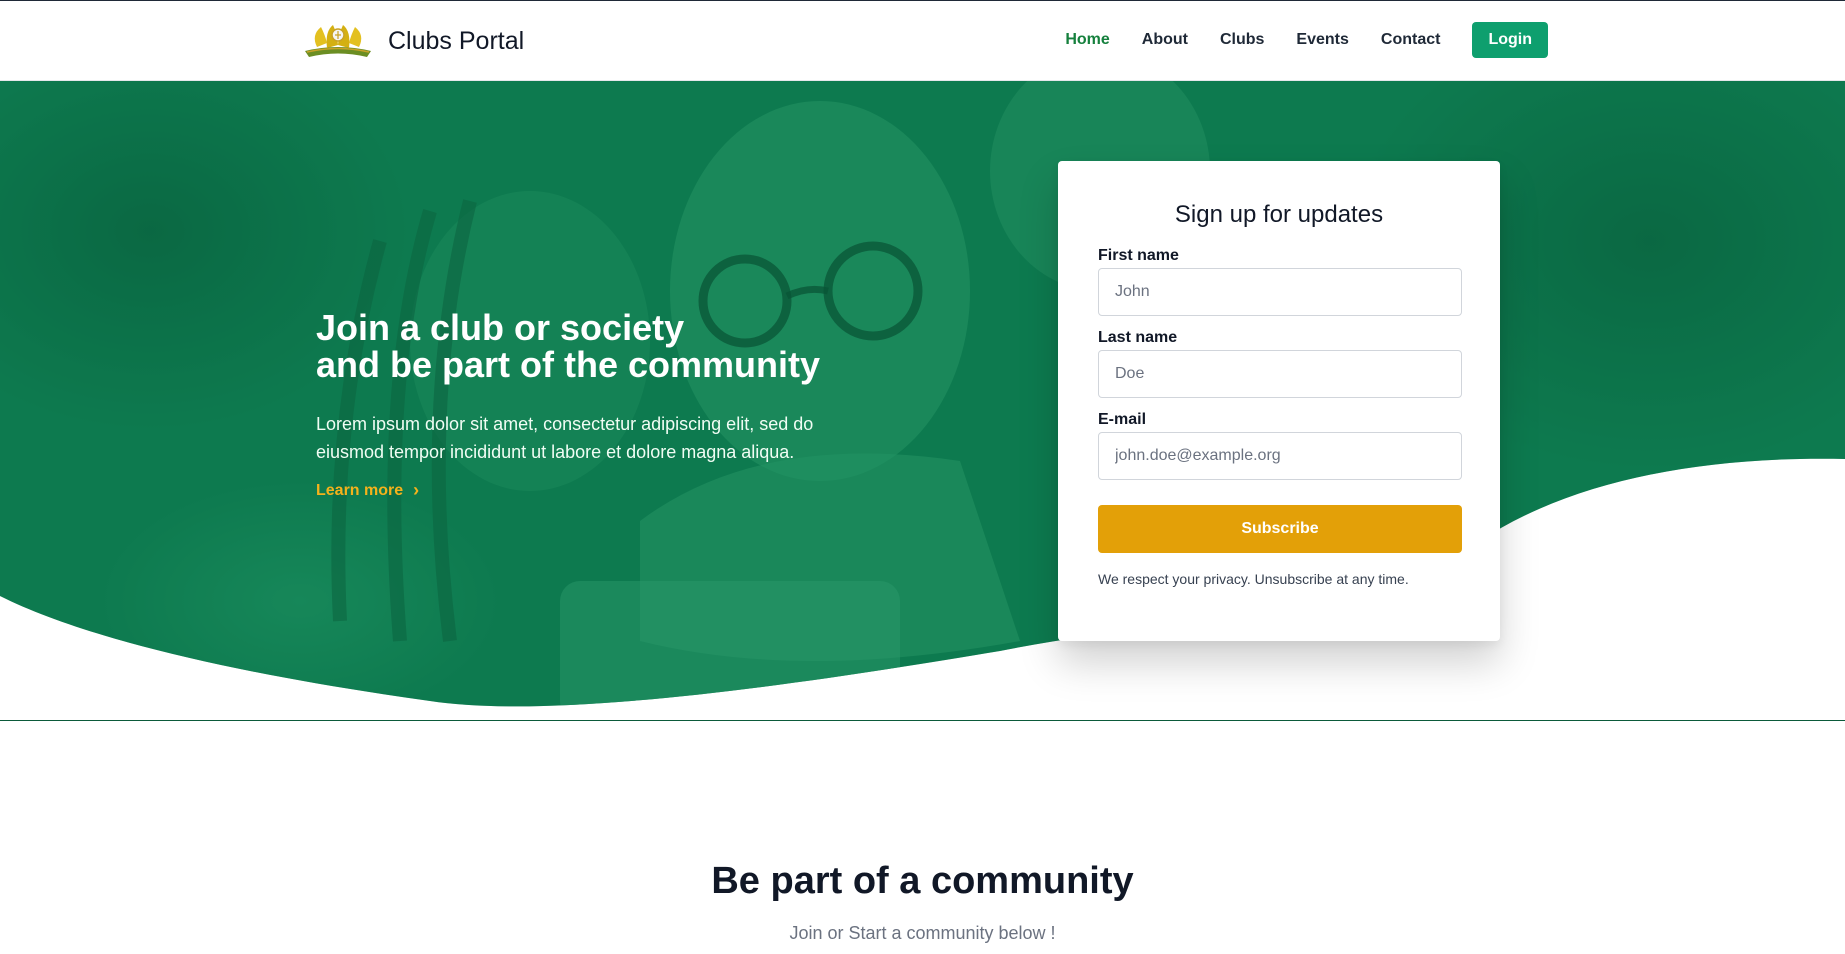  What do you see at coordinates (1242, 40) in the screenshot?
I see `nav-item-clubs: Clubs` at bounding box center [1242, 40].